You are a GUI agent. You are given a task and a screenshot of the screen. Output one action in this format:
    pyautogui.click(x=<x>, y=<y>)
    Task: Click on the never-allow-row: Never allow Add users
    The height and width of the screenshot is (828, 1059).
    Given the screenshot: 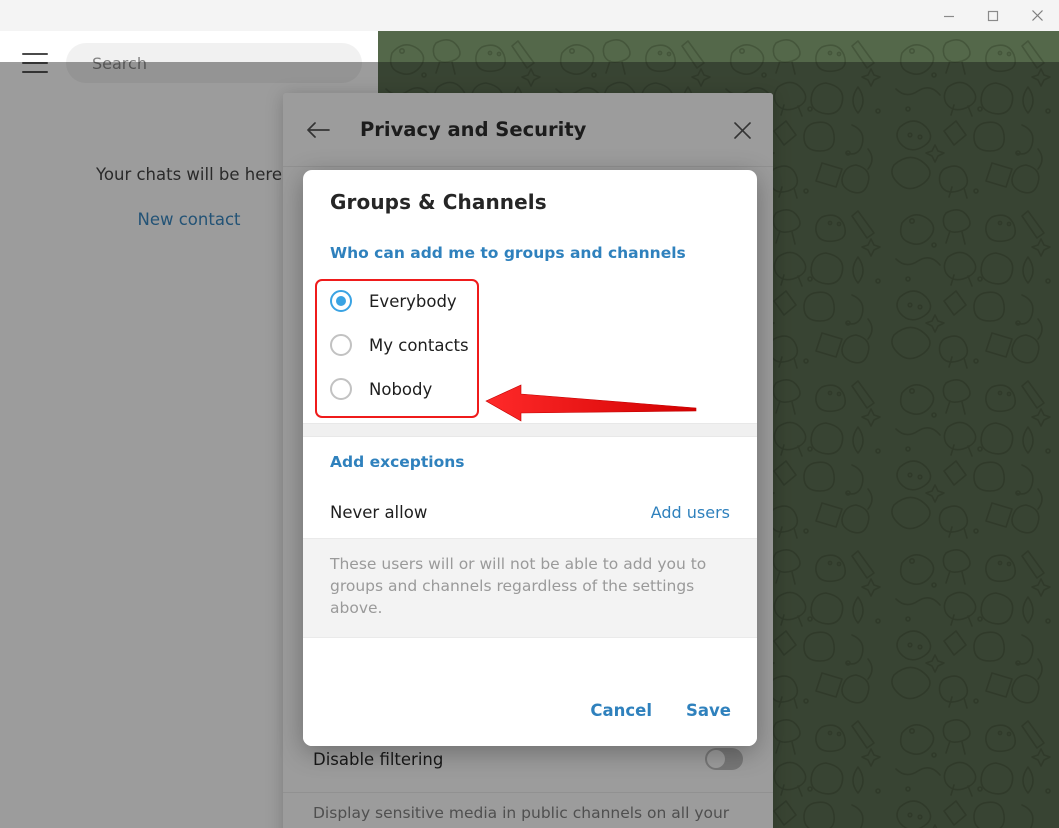 What is the action you would take?
    pyautogui.click(x=530, y=512)
    